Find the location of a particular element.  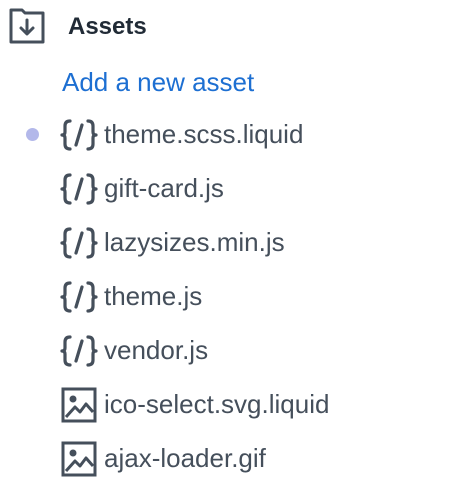

asset-item: vendor.js is located at coordinates (228, 351).